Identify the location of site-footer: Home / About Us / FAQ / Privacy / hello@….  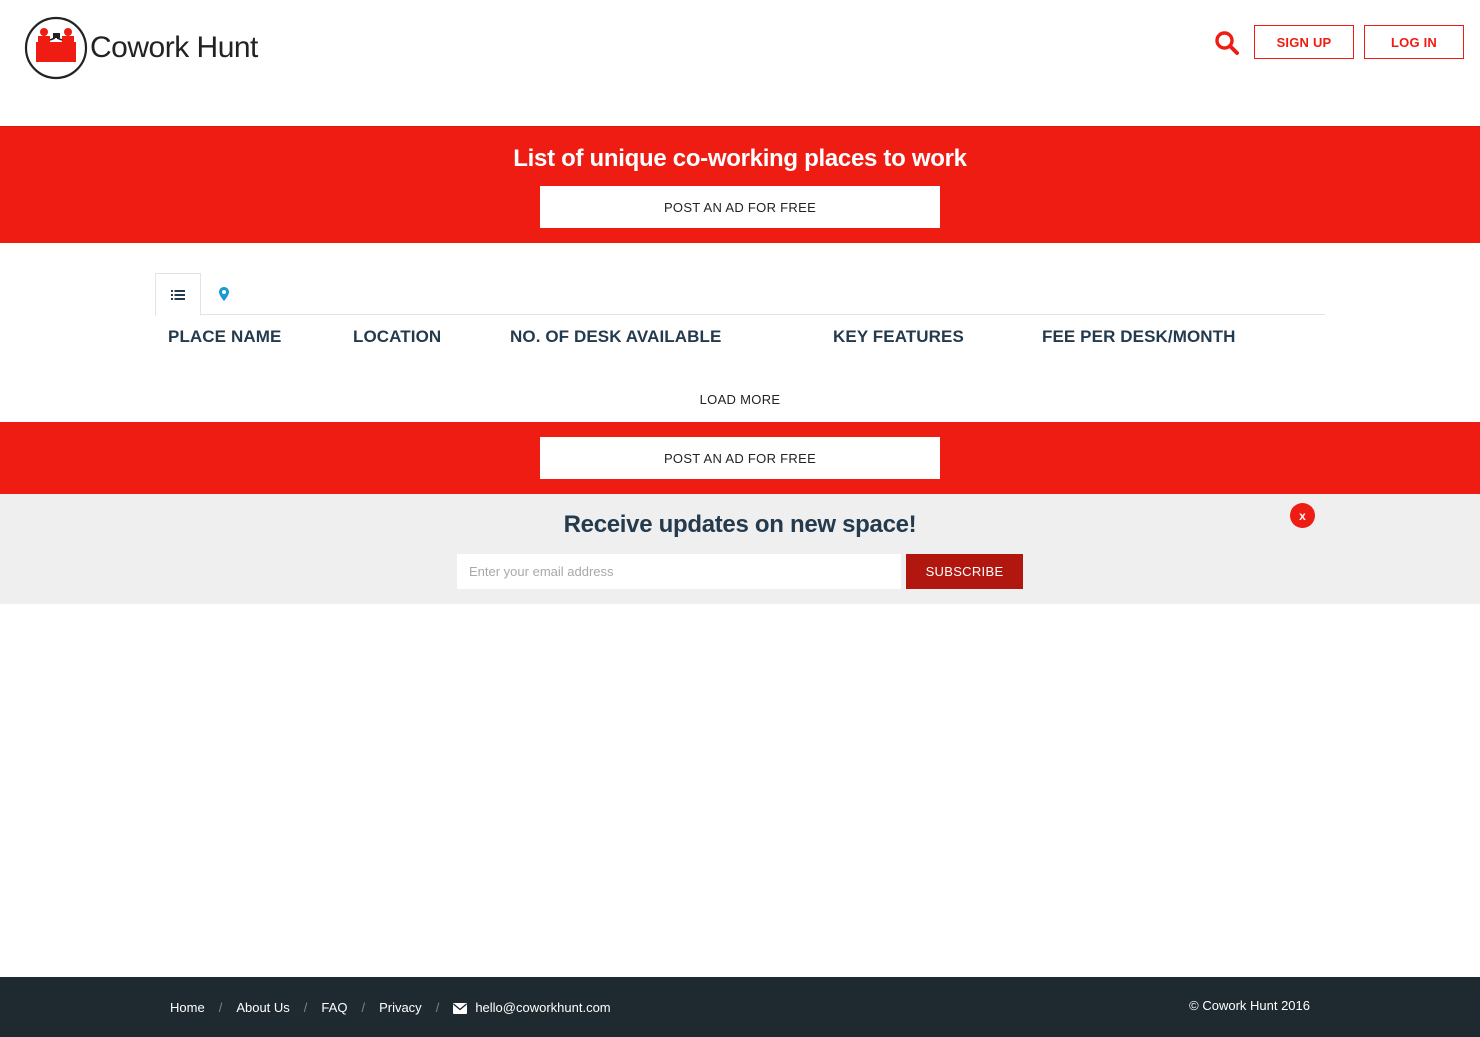
(740, 1007).